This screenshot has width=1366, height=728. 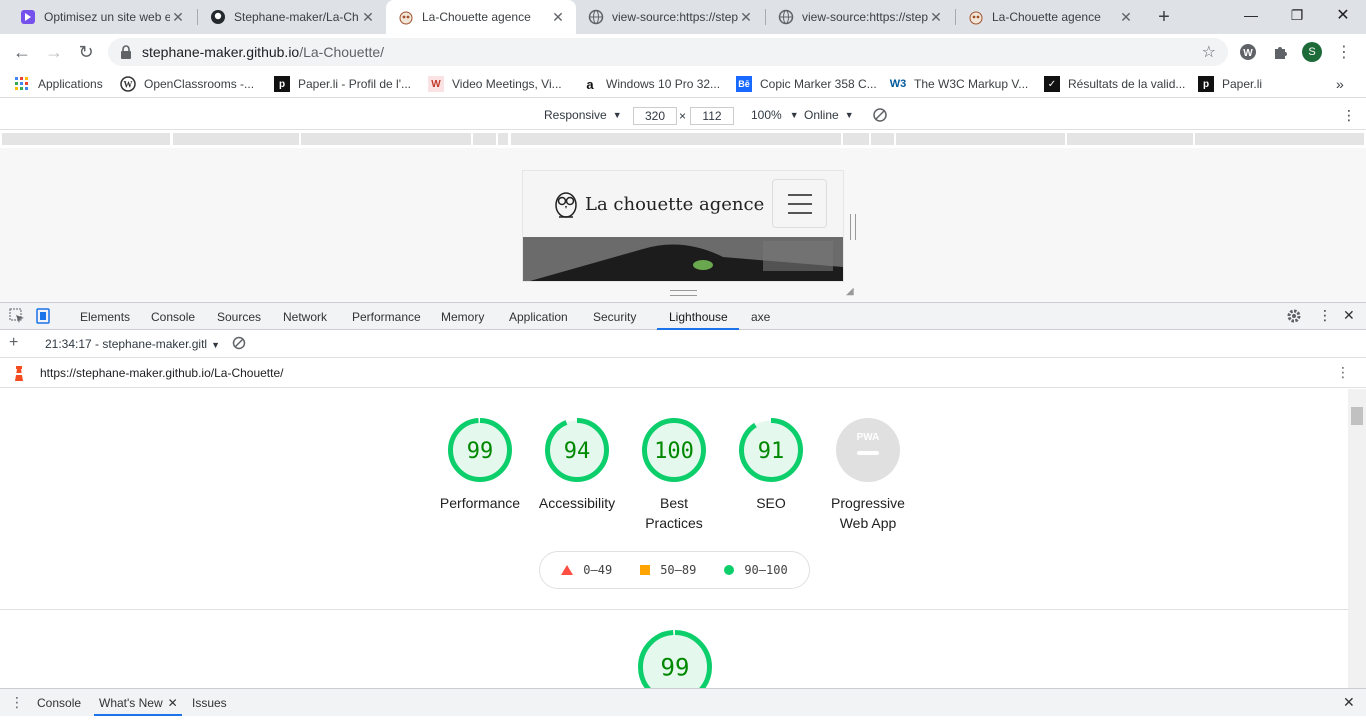 I want to click on report-scrollbar, so click(x=1357, y=538).